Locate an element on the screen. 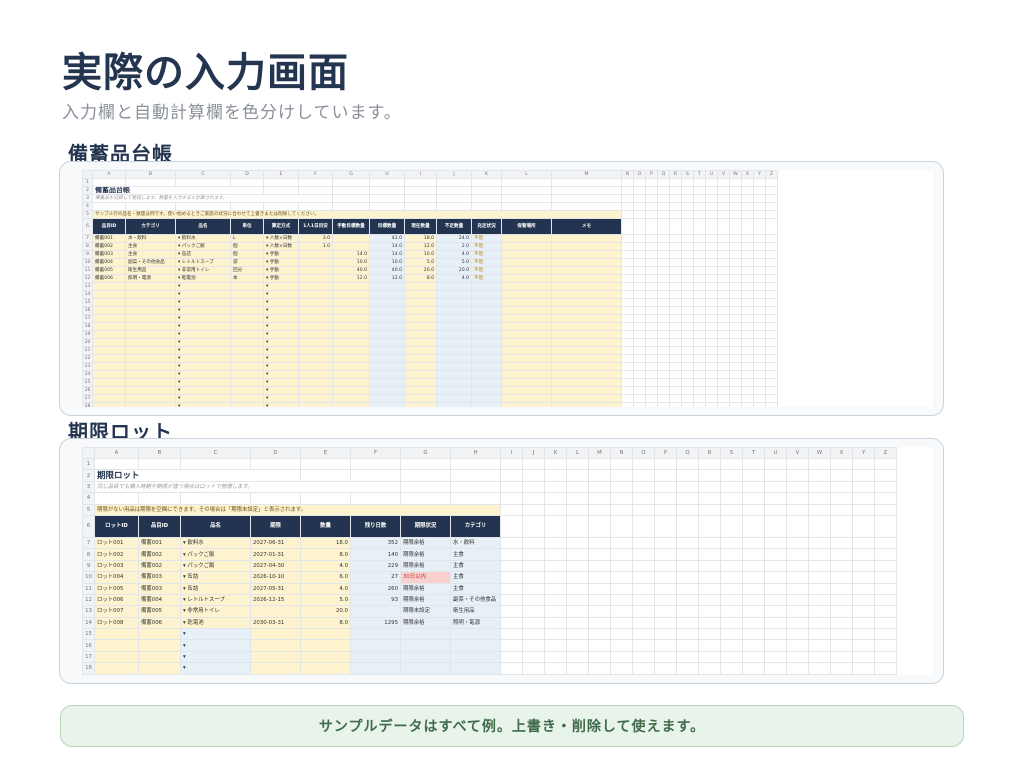 The image size is (1024, 768). column-letter: D is located at coordinates (275, 453).